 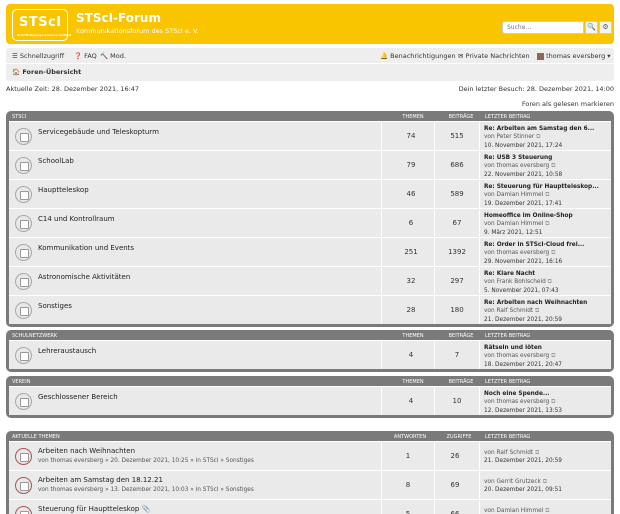 What do you see at coordinates (113, 56) in the screenshot?
I see `mod-link: 🔨 Mod.` at bounding box center [113, 56].